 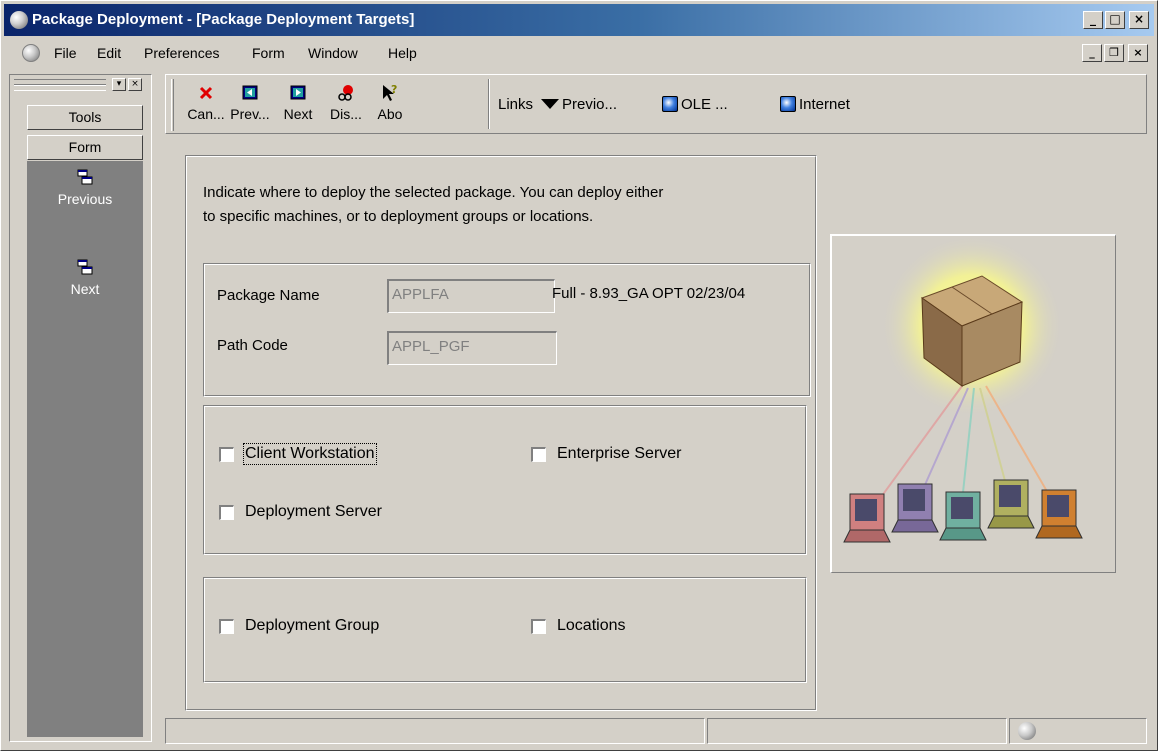 I want to click on arrow-down-icon, so click(x=550, y=104).